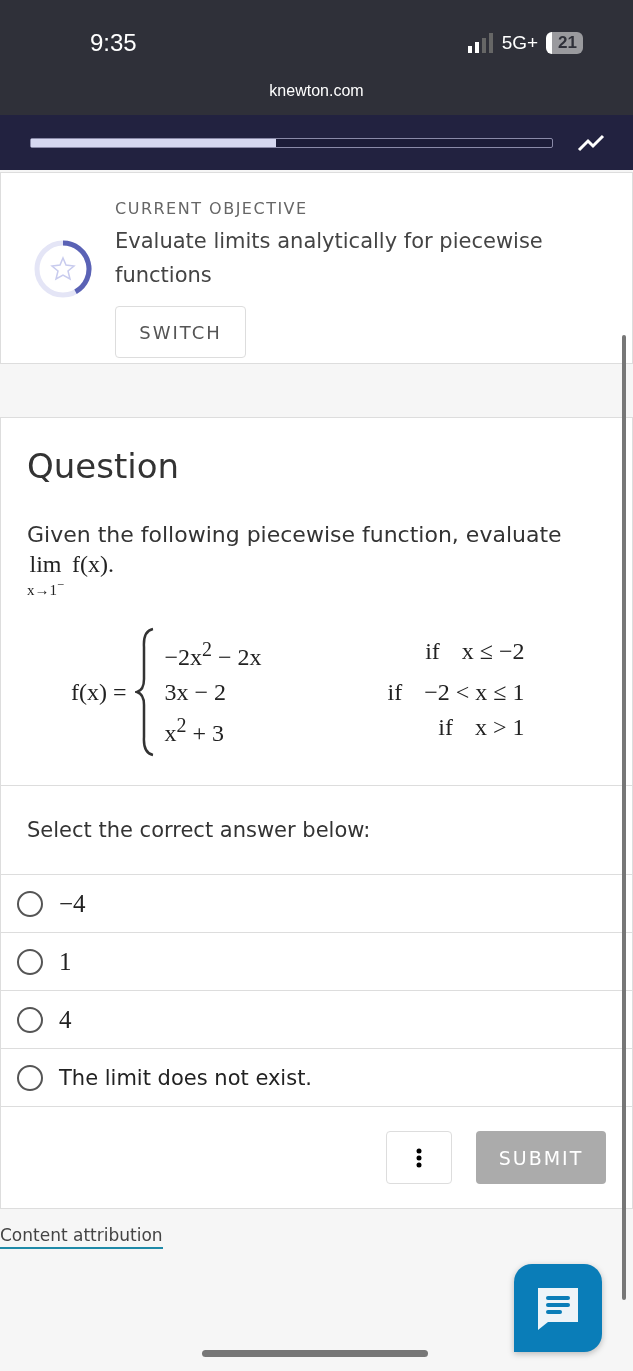  What do you see at coordinates (72, 903) in the screenshot?
I see `choice-label: −4` at bounding box center [72, 903].